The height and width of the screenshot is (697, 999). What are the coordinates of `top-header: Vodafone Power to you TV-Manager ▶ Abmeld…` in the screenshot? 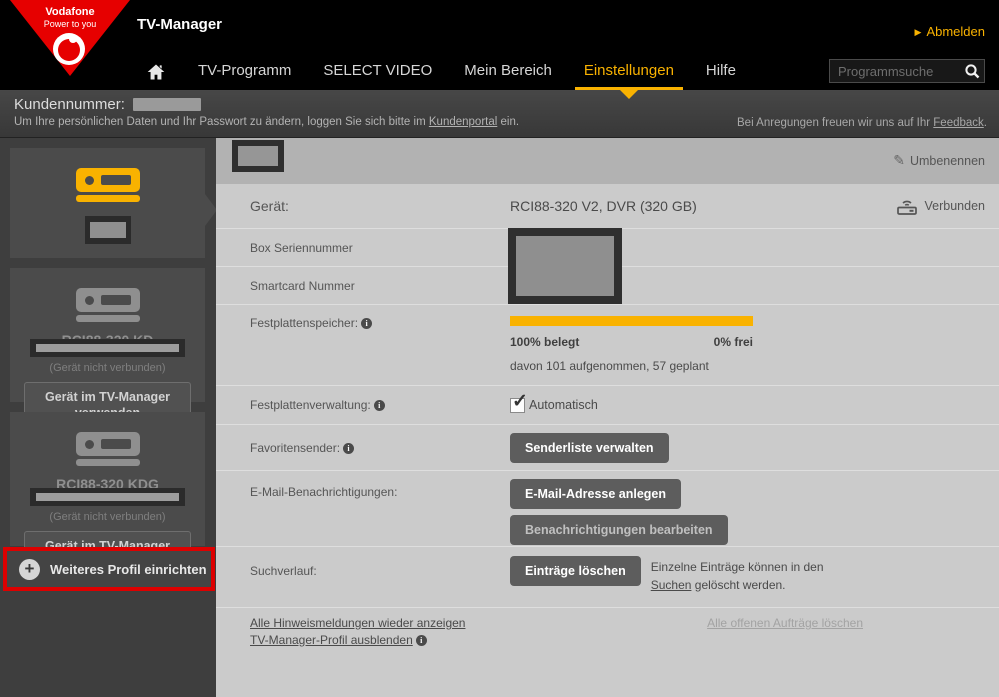 It's located at (499, 49).